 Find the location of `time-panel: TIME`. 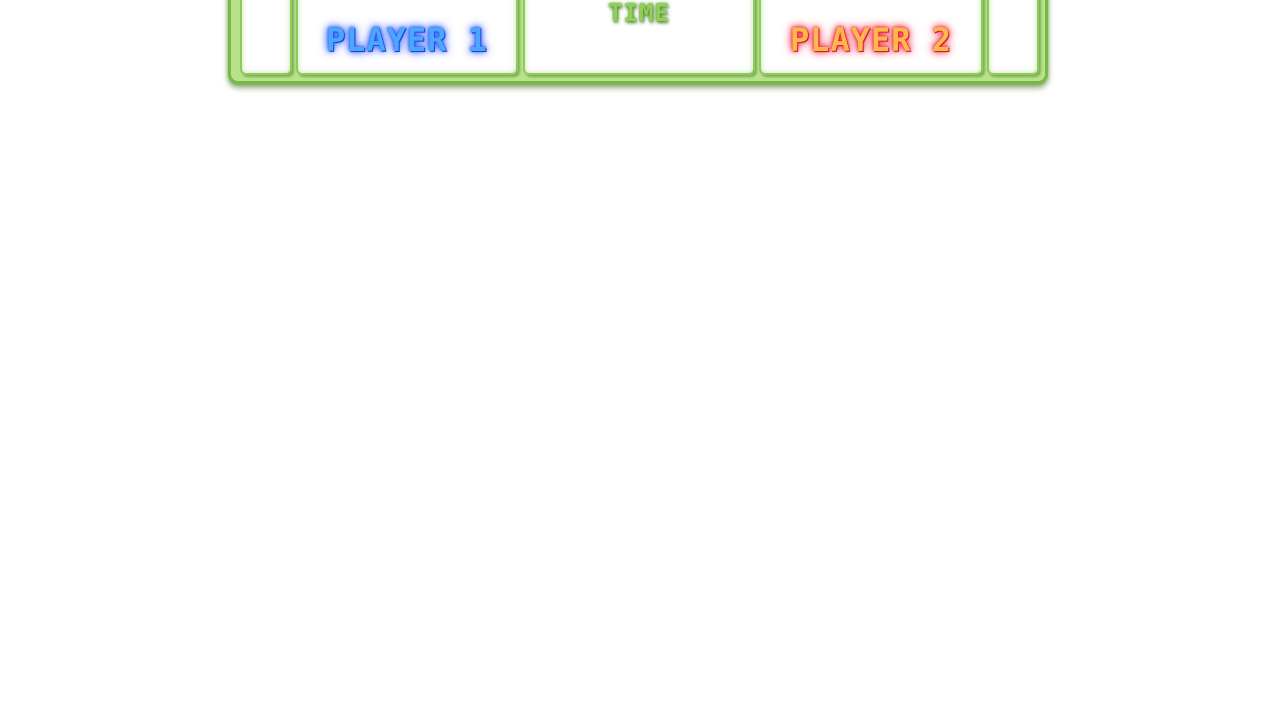

time-panel: TIME is located at coordinates (639, 37).